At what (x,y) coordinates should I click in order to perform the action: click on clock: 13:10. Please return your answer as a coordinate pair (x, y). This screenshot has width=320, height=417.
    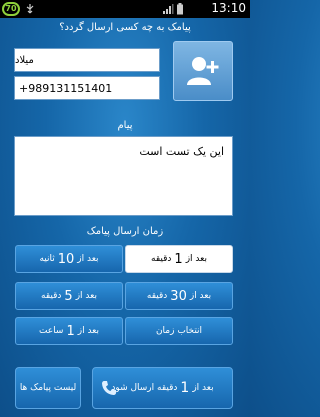
    Looking at the image, I should click on (228, 8).